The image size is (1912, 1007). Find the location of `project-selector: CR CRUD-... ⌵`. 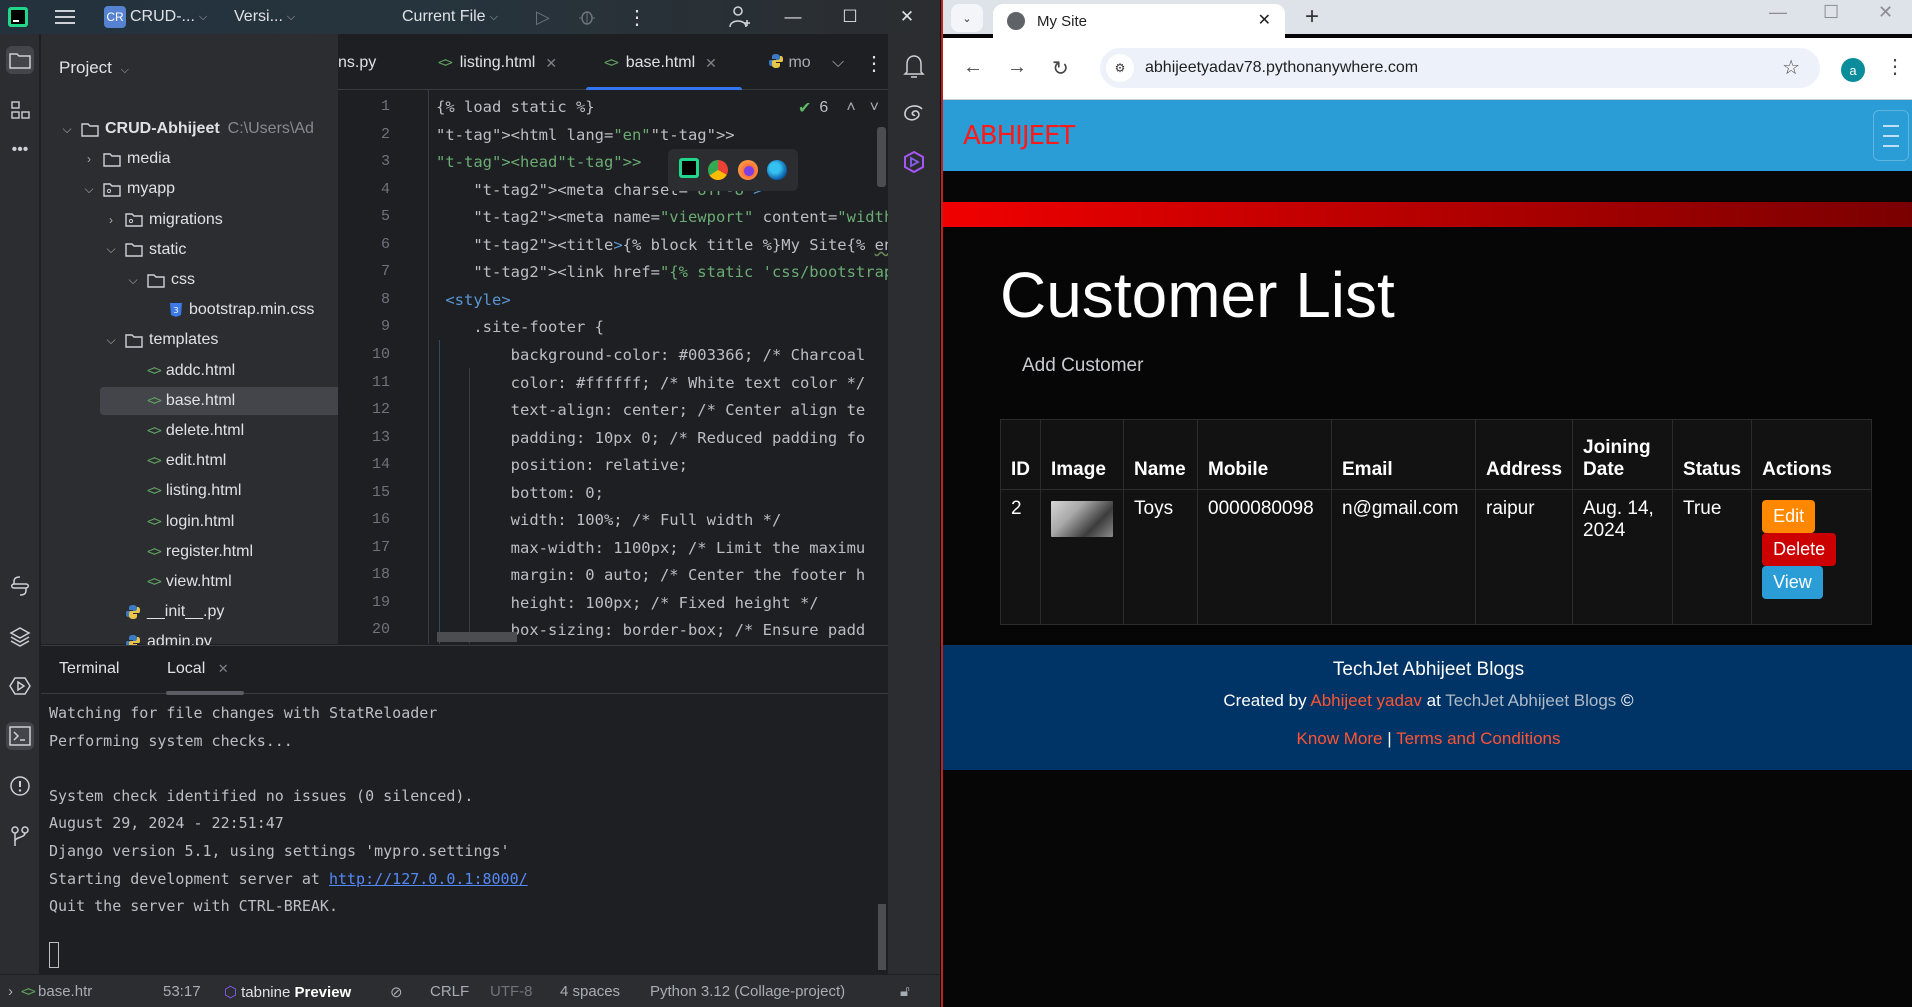

project-selector: CR CRUD-... ⌵ is located at coordinates (155, 17).